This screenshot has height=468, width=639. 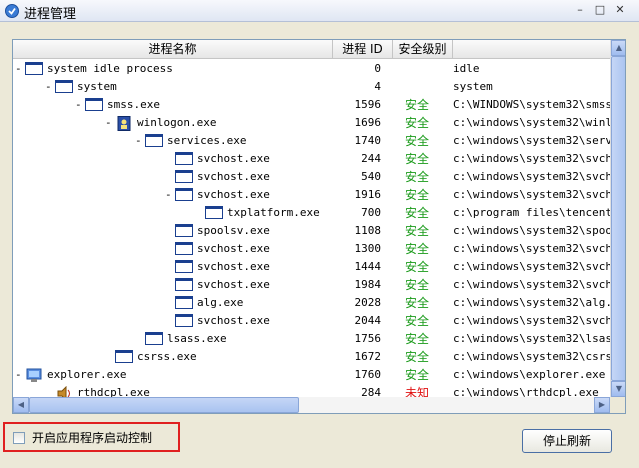 I want to click on column-header-name: 进程名称, so click(x=173, y=49).